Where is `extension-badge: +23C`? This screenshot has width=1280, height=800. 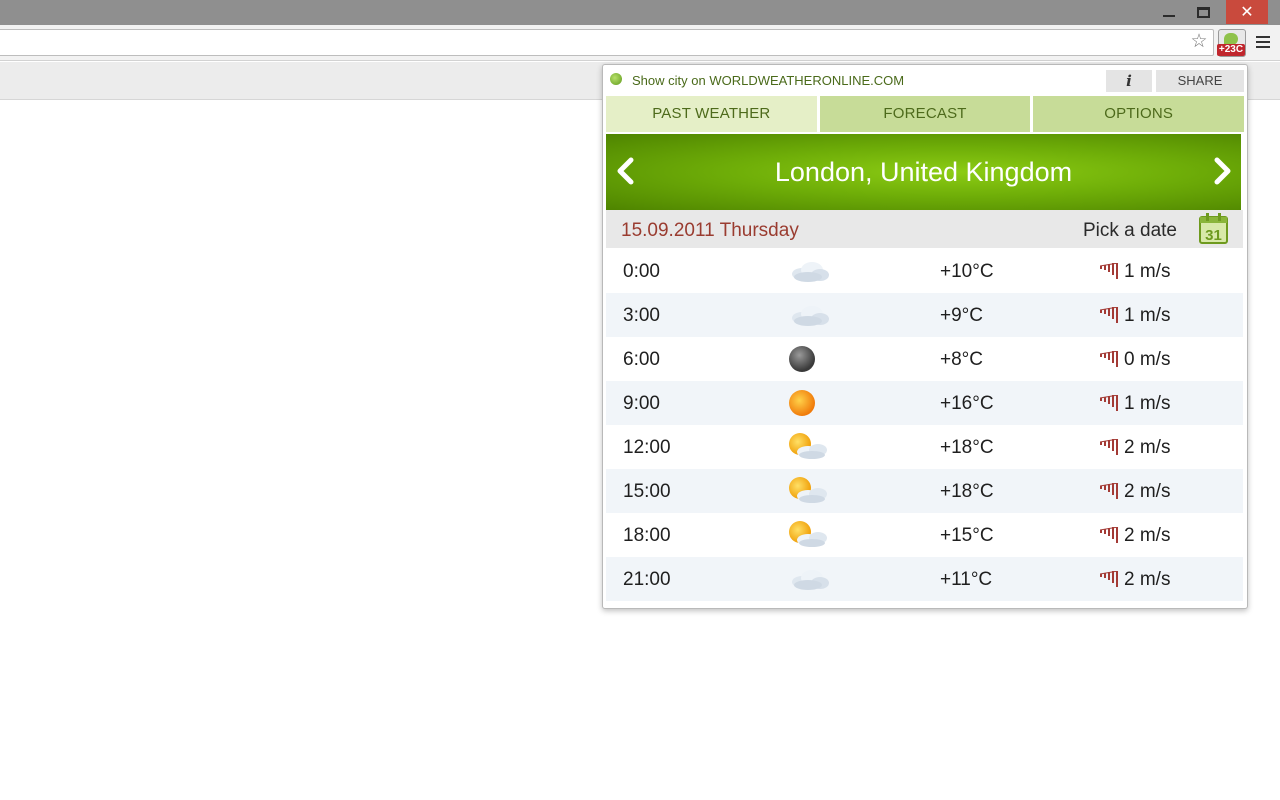
extension-badge: +23C is located at coordinates (1231, 50).